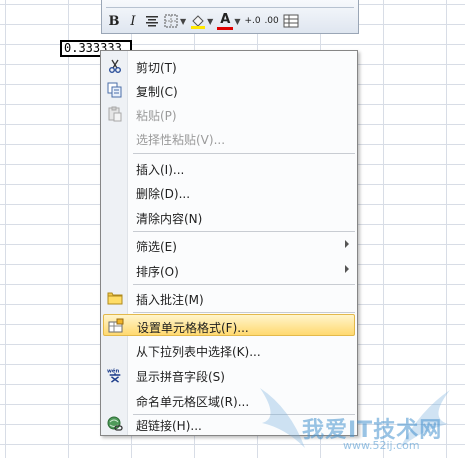 The width and height of the screenshot is (465, 458). Describe the element at coordinates (156, 247) in the screenshot. I see `menu-item-label: 筛选(E)` at that location.